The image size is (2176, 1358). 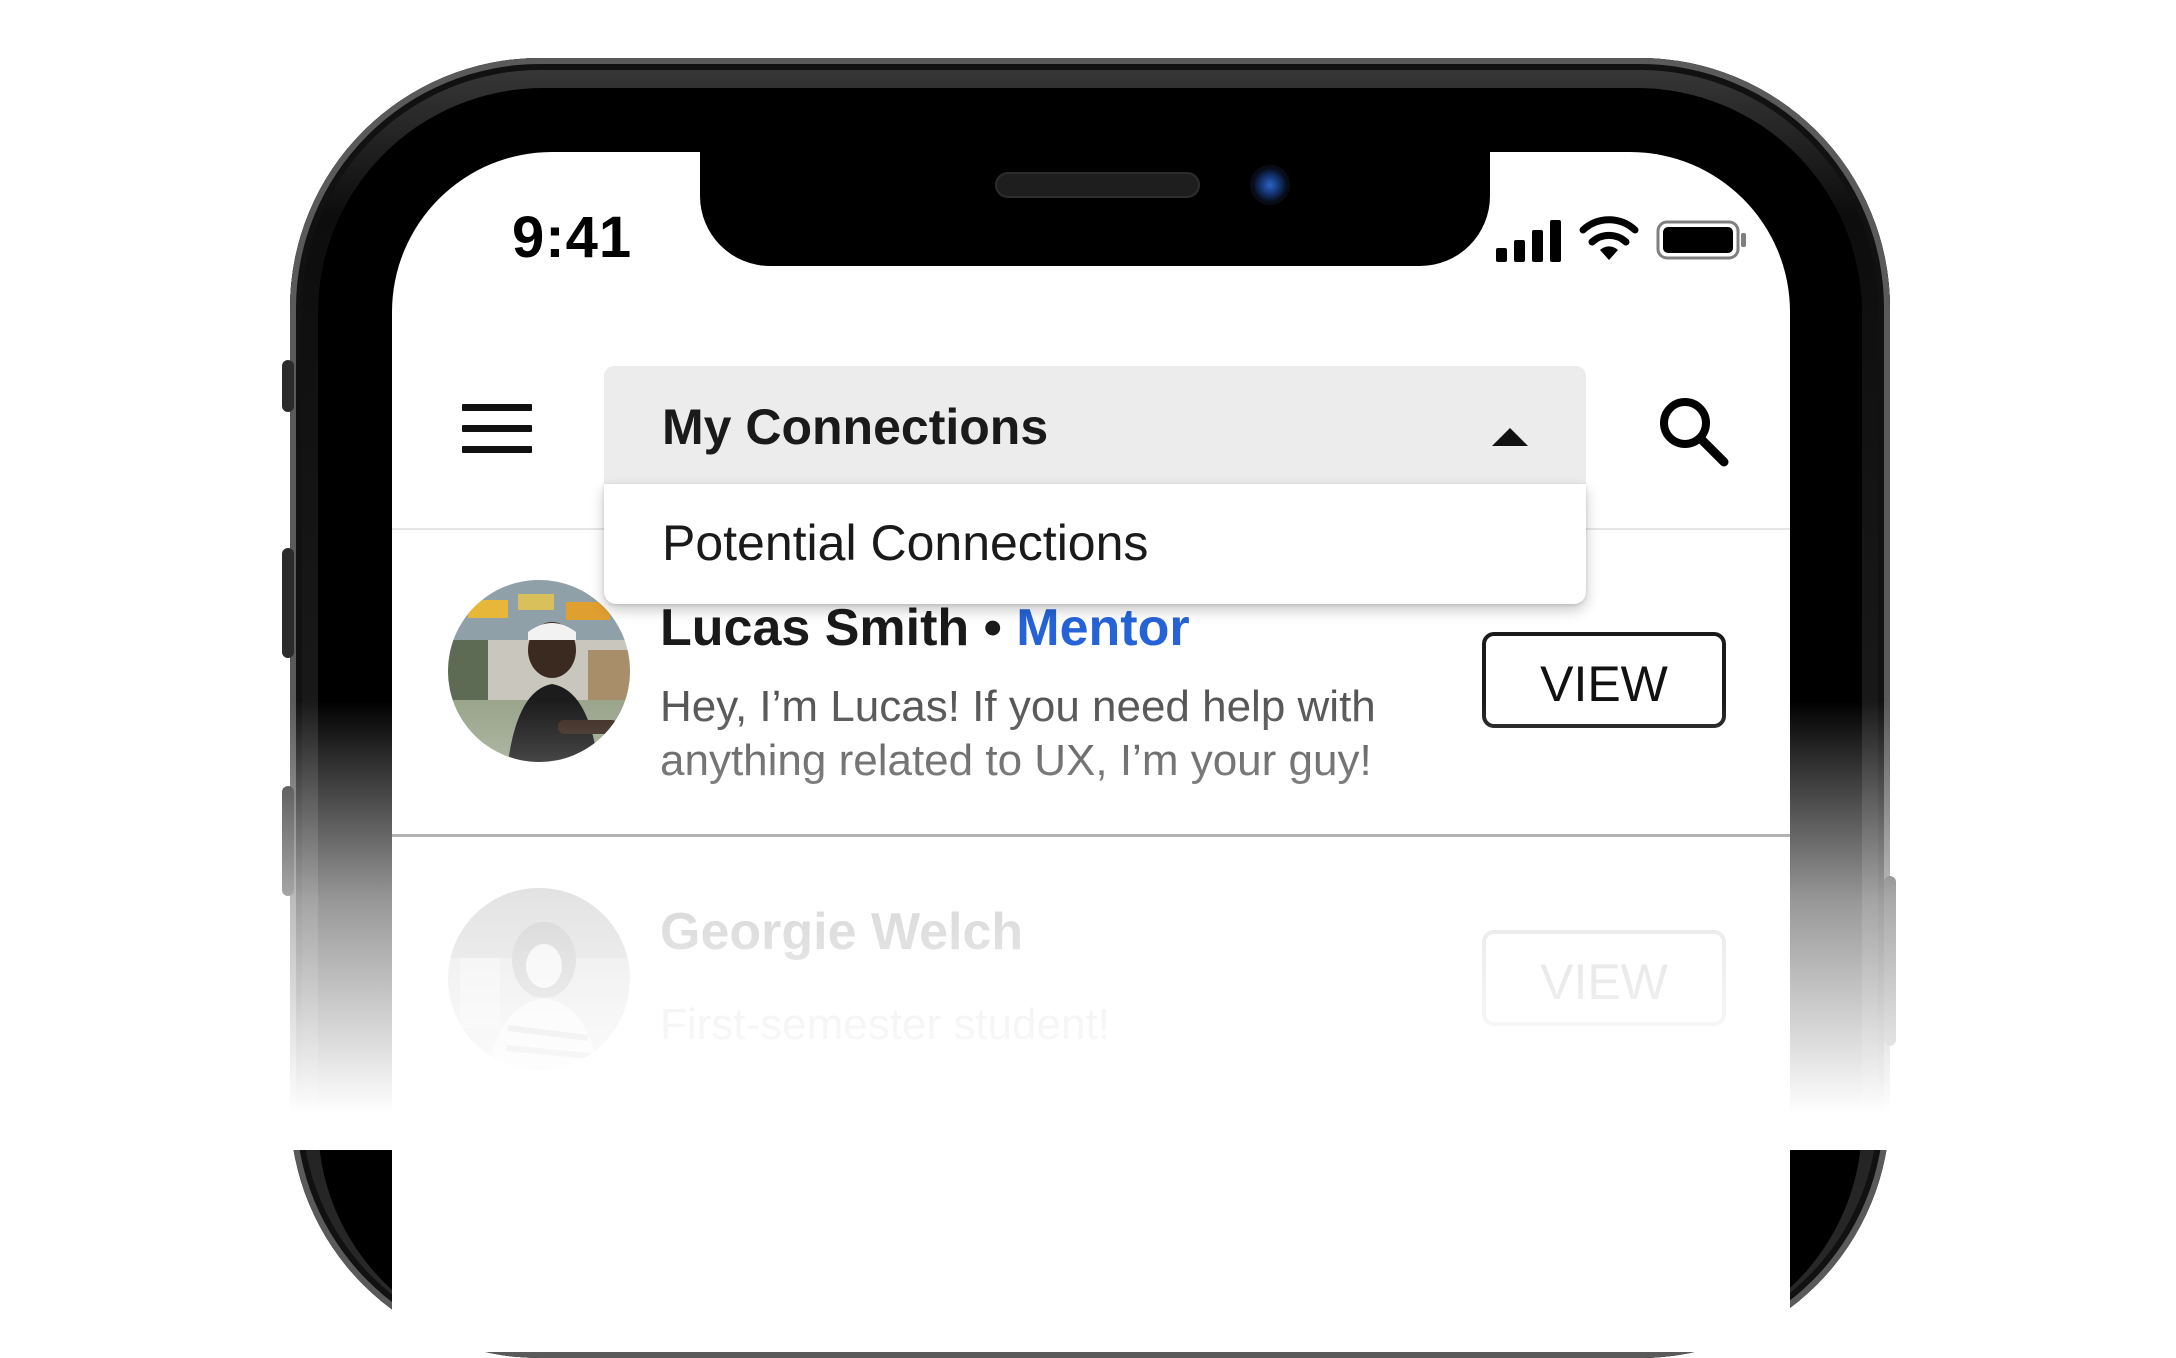 What do you see at coordinates (885, 1024) in the screenshot?
I see `connection-bio: First-semester student!` at bounding box center [885, 1024].